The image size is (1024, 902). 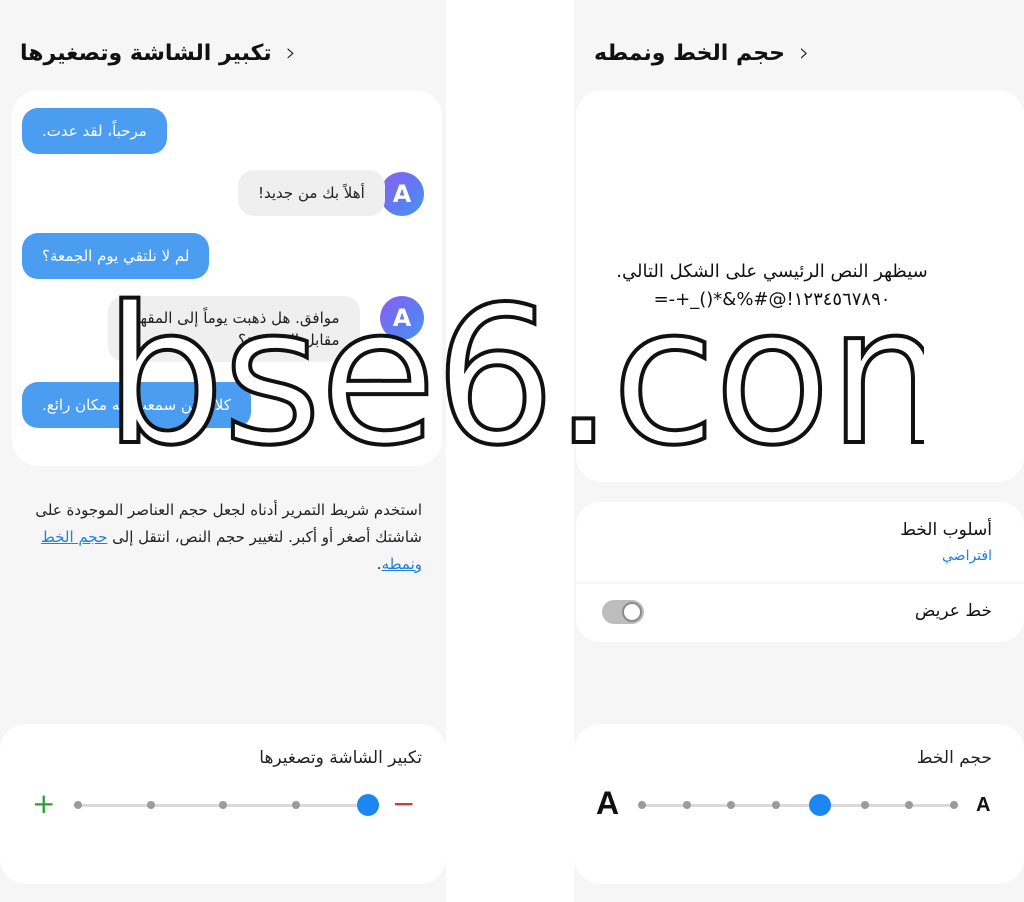 I want to click on plus-icon: +, so click(x=43, y=804).